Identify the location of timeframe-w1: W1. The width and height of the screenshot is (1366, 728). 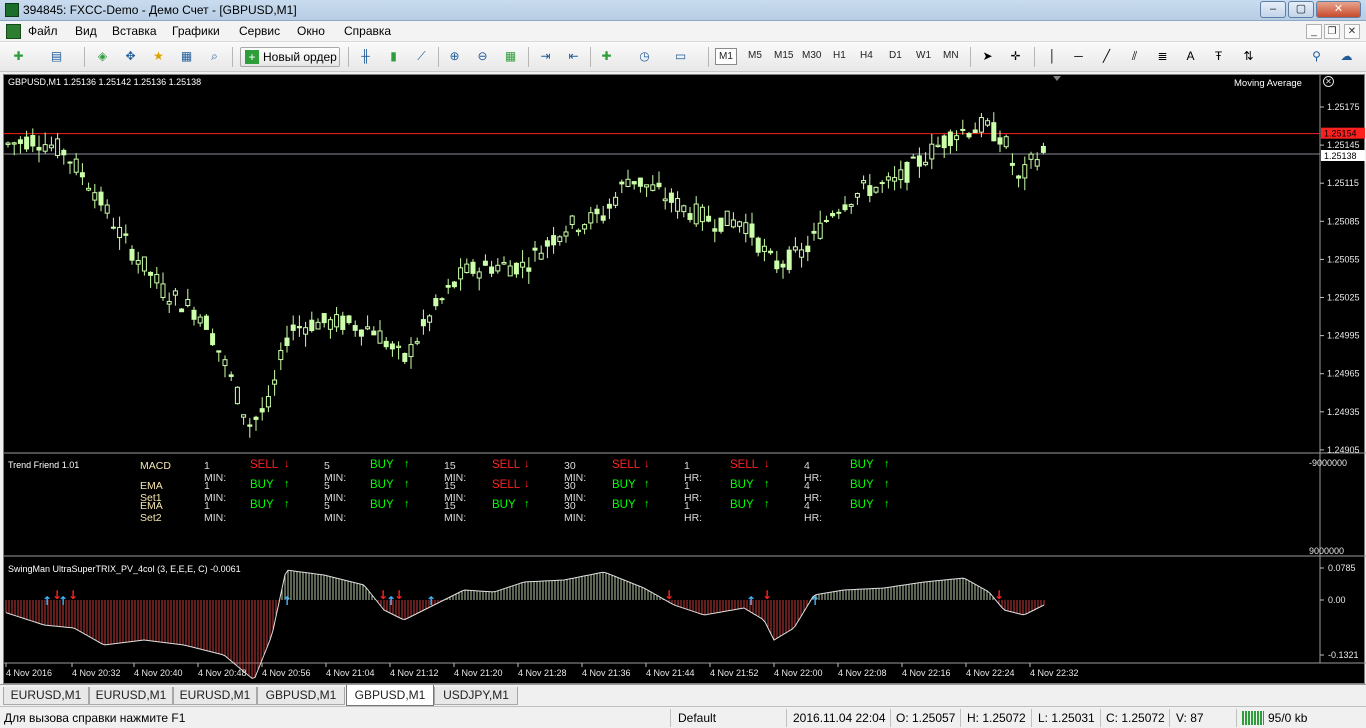
(923, 55).